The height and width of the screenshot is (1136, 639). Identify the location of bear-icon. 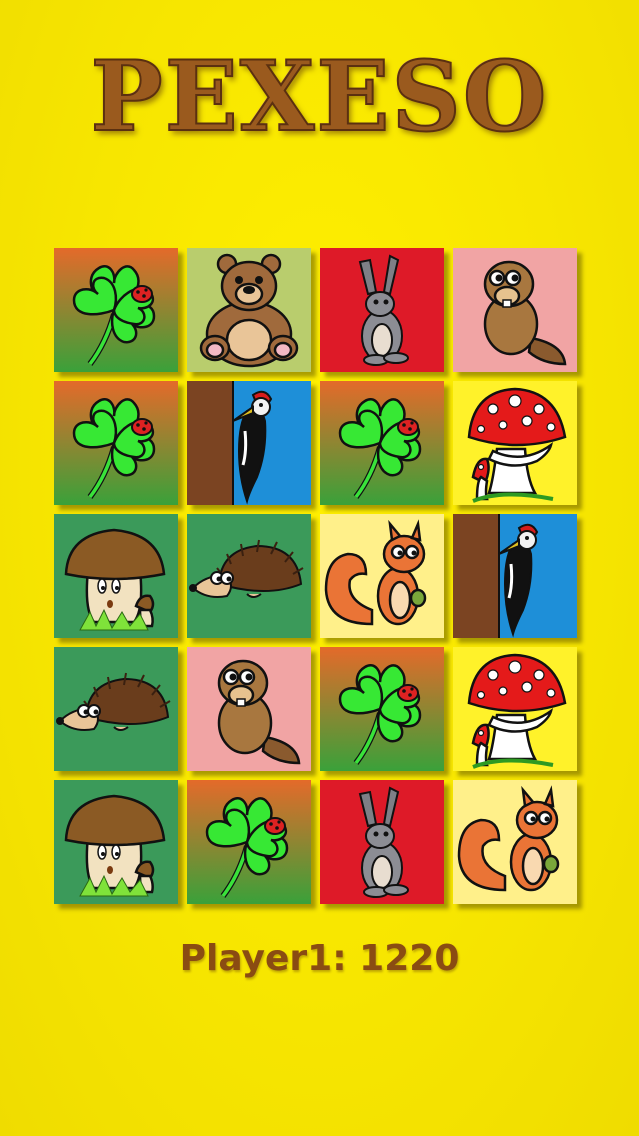
(249, 310).